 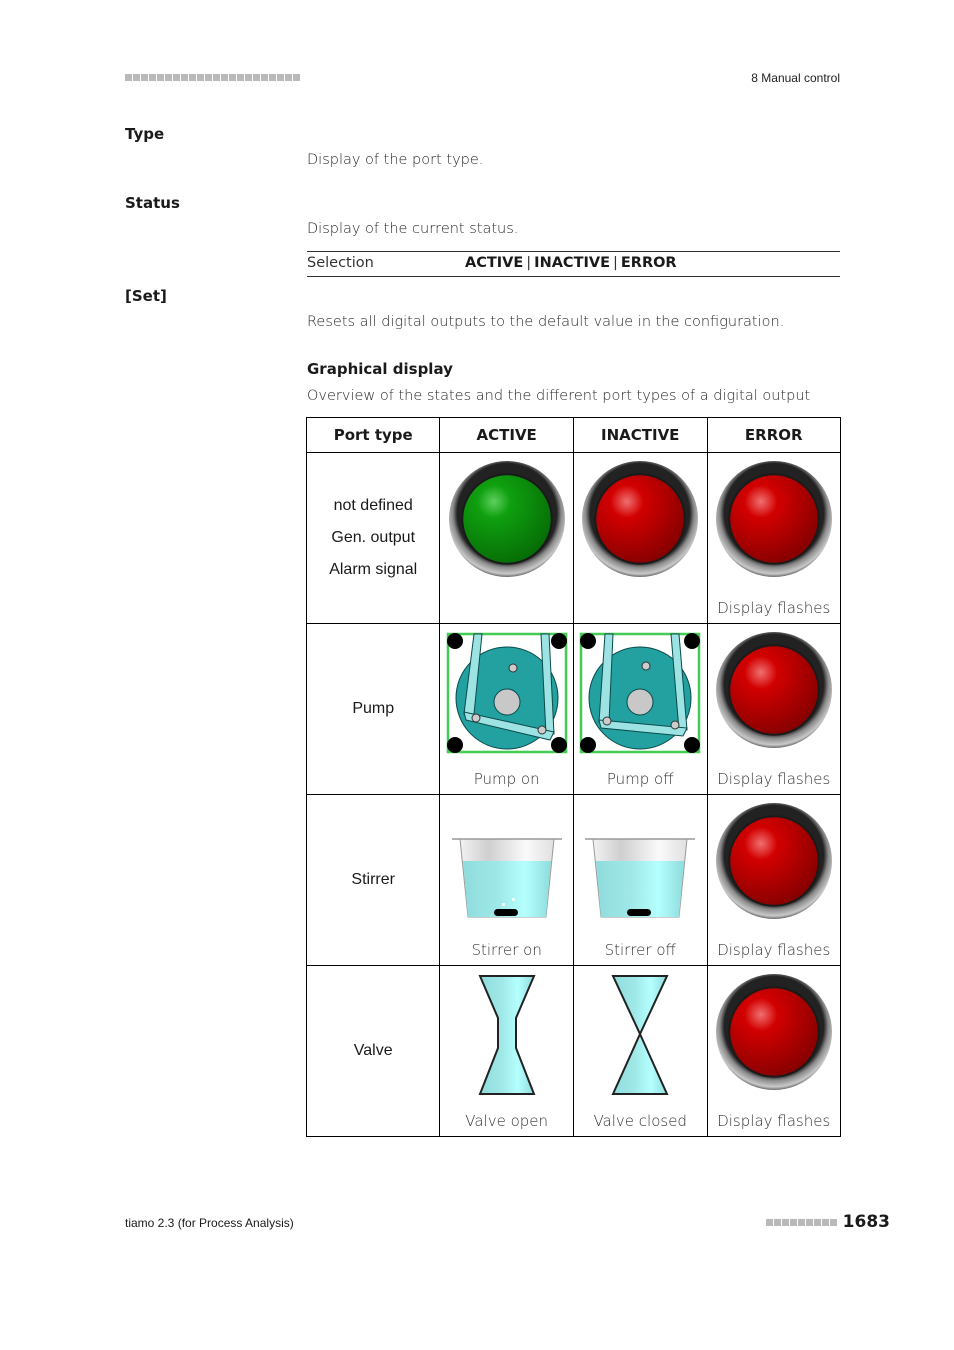 I want to click on col-inactive: INACTIVE, so click(x=640, y=435).